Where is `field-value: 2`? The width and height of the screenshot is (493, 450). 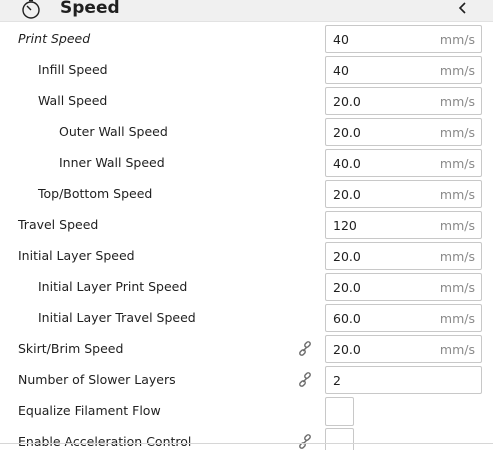 field-value: 2 is located at coordinates (337, 380).